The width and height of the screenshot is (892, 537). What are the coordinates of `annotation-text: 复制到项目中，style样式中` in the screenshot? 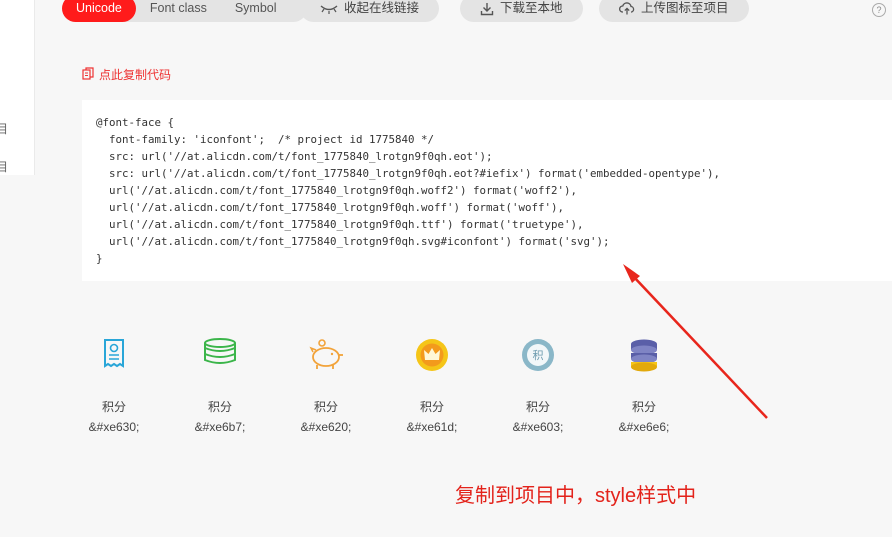 It's located at (576, 496).